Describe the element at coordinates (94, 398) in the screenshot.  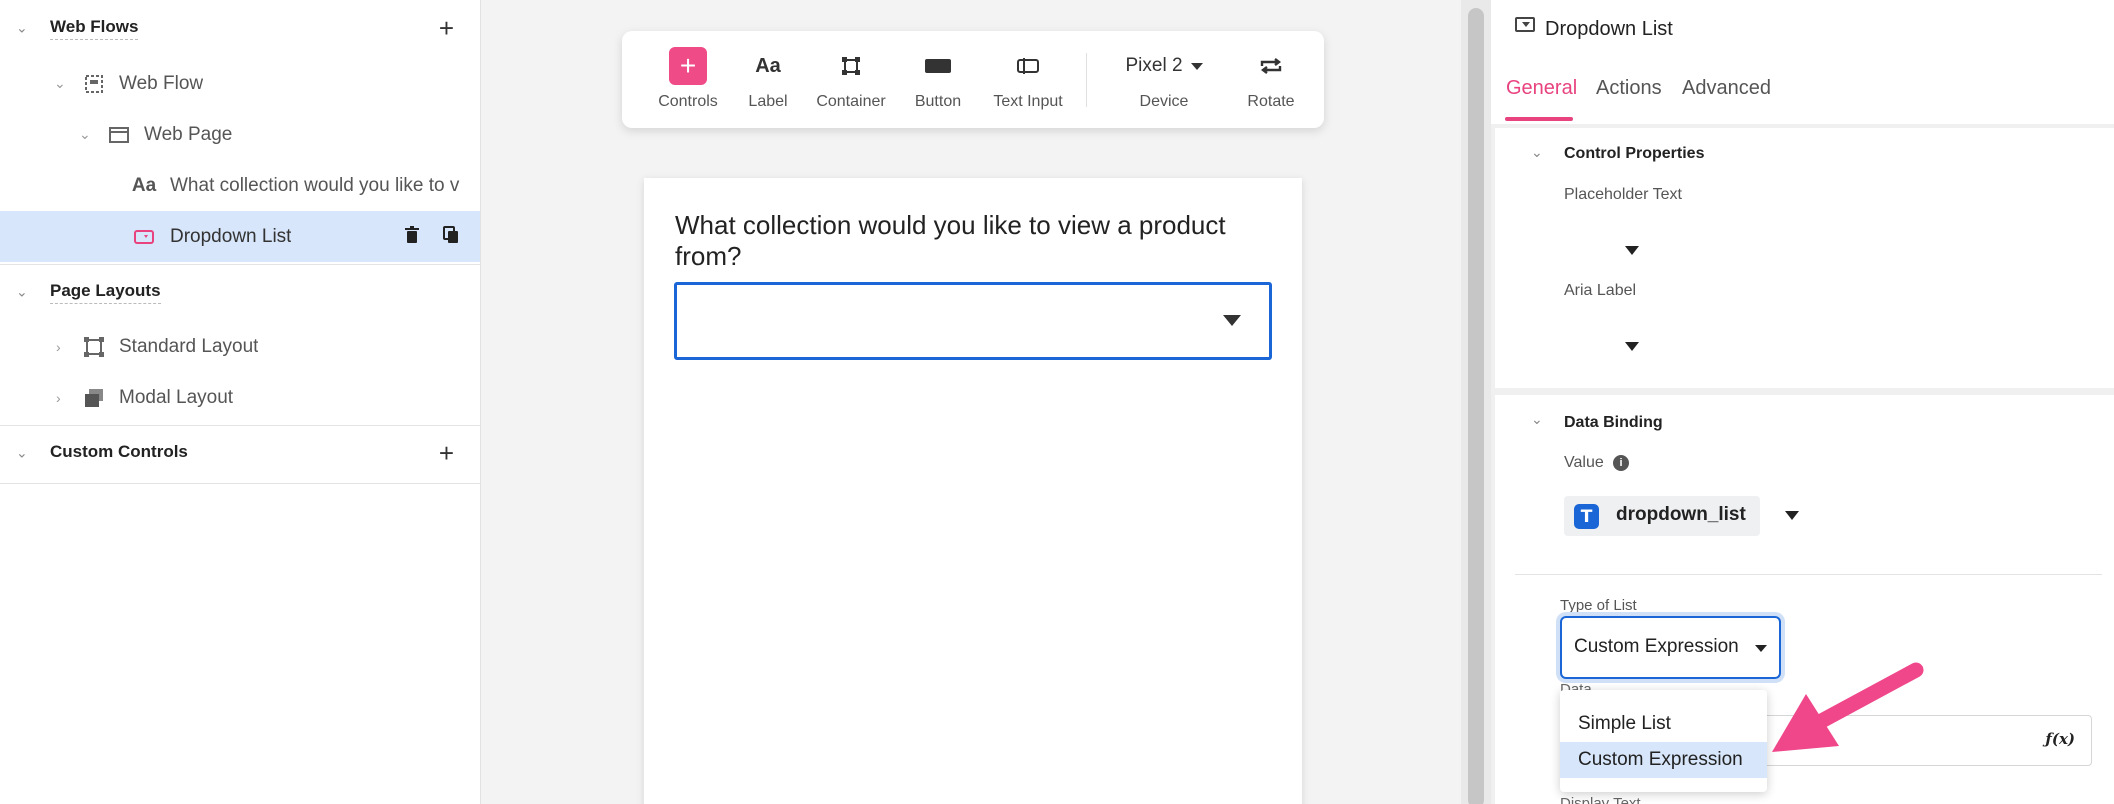
I see `modal-layout-icon` at that location.